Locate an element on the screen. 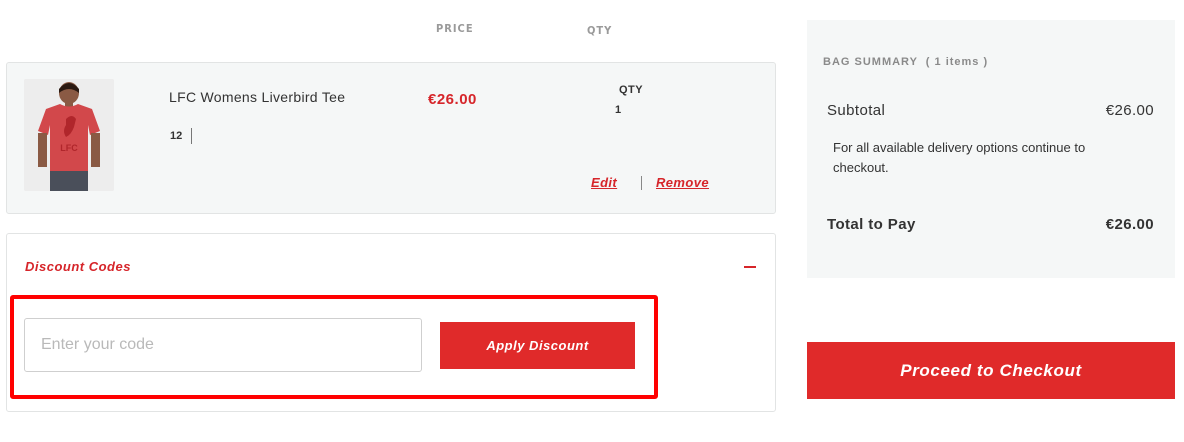  product-size: 12 is located at coordinates (176, 136).